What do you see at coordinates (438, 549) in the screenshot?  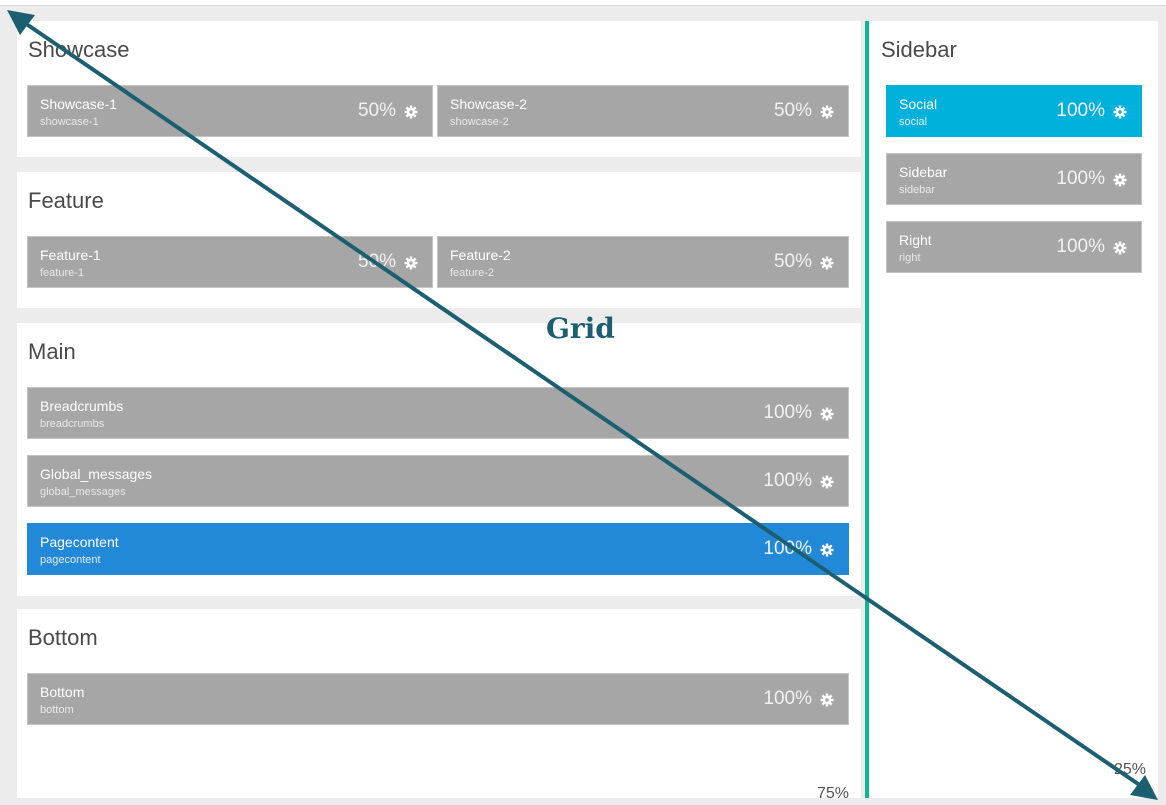 I see `block-pagecontent: Pagecontent pagecontent 100%` at bounding box center [438, 549].